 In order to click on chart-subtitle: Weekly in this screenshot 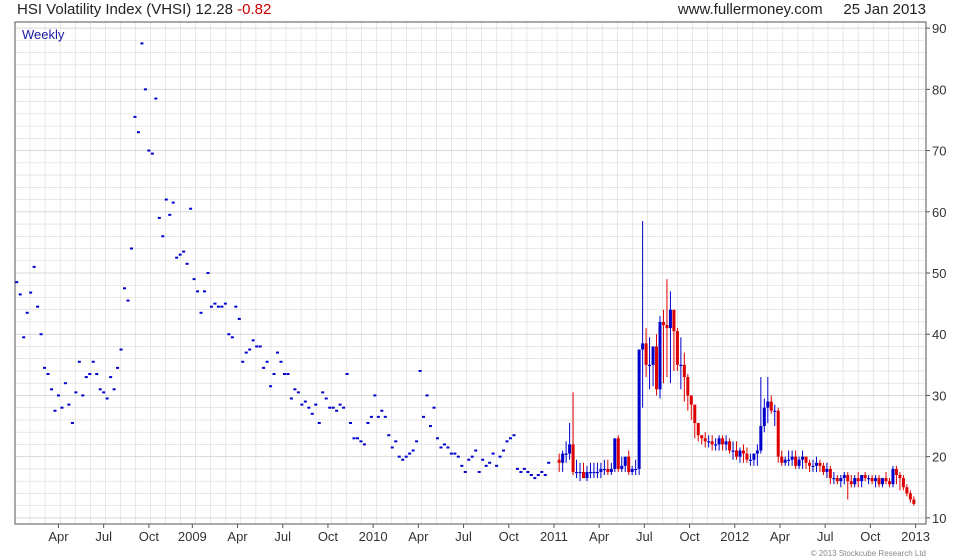, I will do `click(43, 34)`.